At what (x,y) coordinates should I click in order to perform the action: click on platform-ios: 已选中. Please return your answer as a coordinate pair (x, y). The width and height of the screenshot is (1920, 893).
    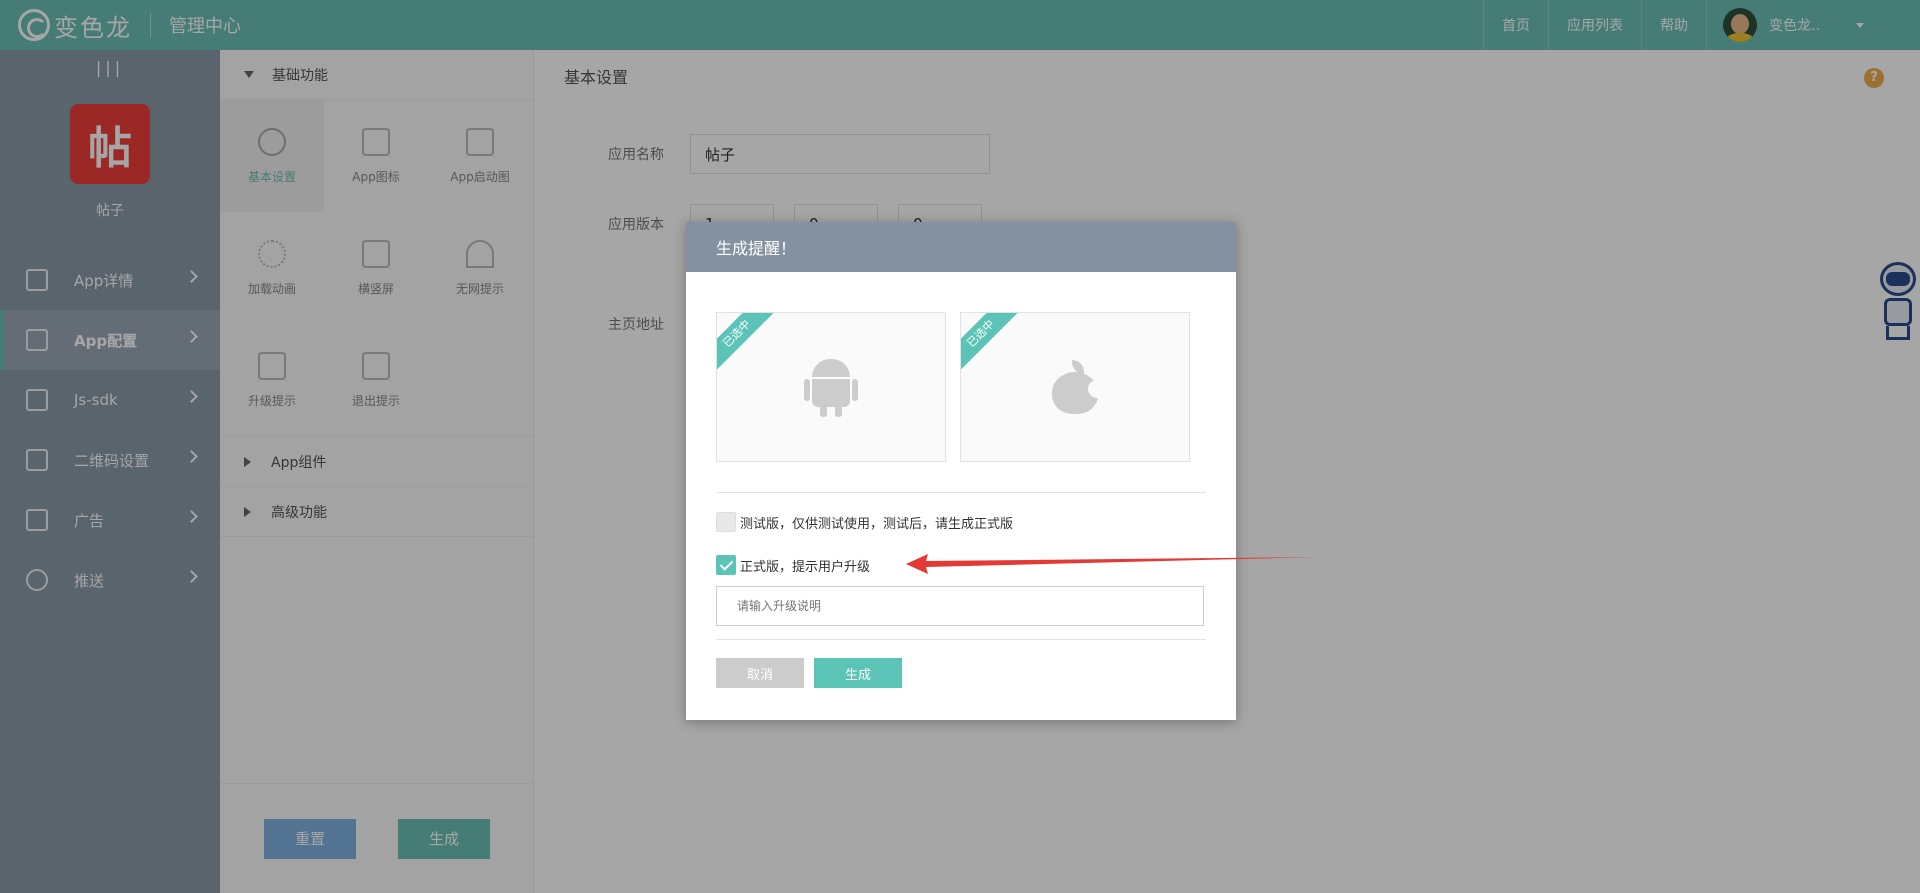
    Looking at the image, I should click on (1075, 387).